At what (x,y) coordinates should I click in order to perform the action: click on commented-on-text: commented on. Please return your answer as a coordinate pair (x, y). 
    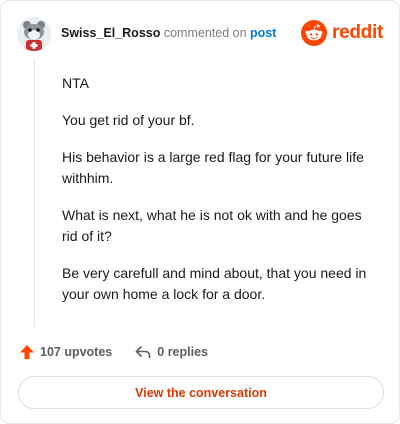
    Looking at the image, I should click on (205, 33).